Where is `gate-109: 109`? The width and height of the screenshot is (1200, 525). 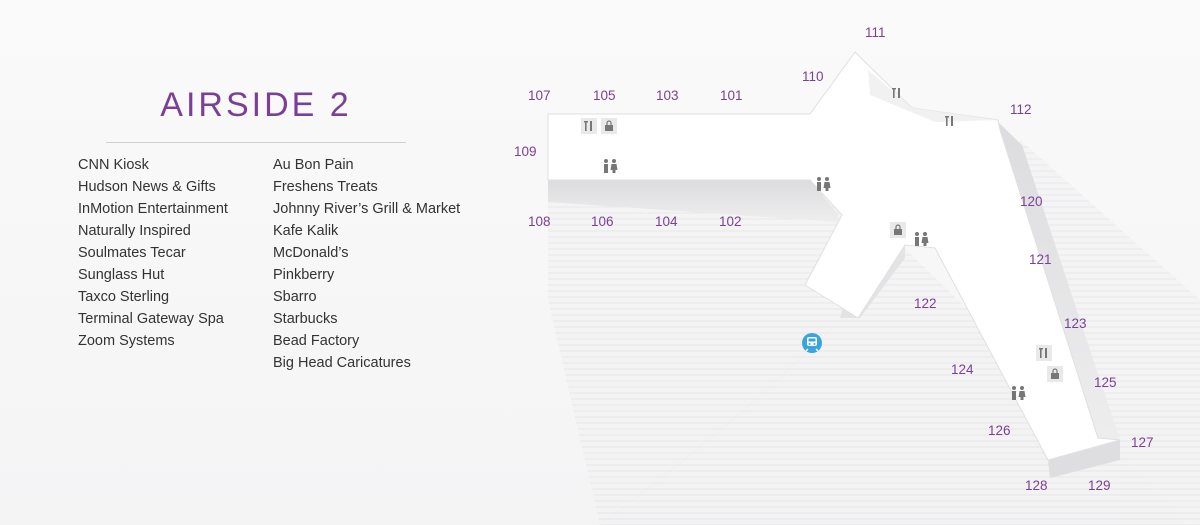
gate-109: 109 is located at coordinates (525, 151).